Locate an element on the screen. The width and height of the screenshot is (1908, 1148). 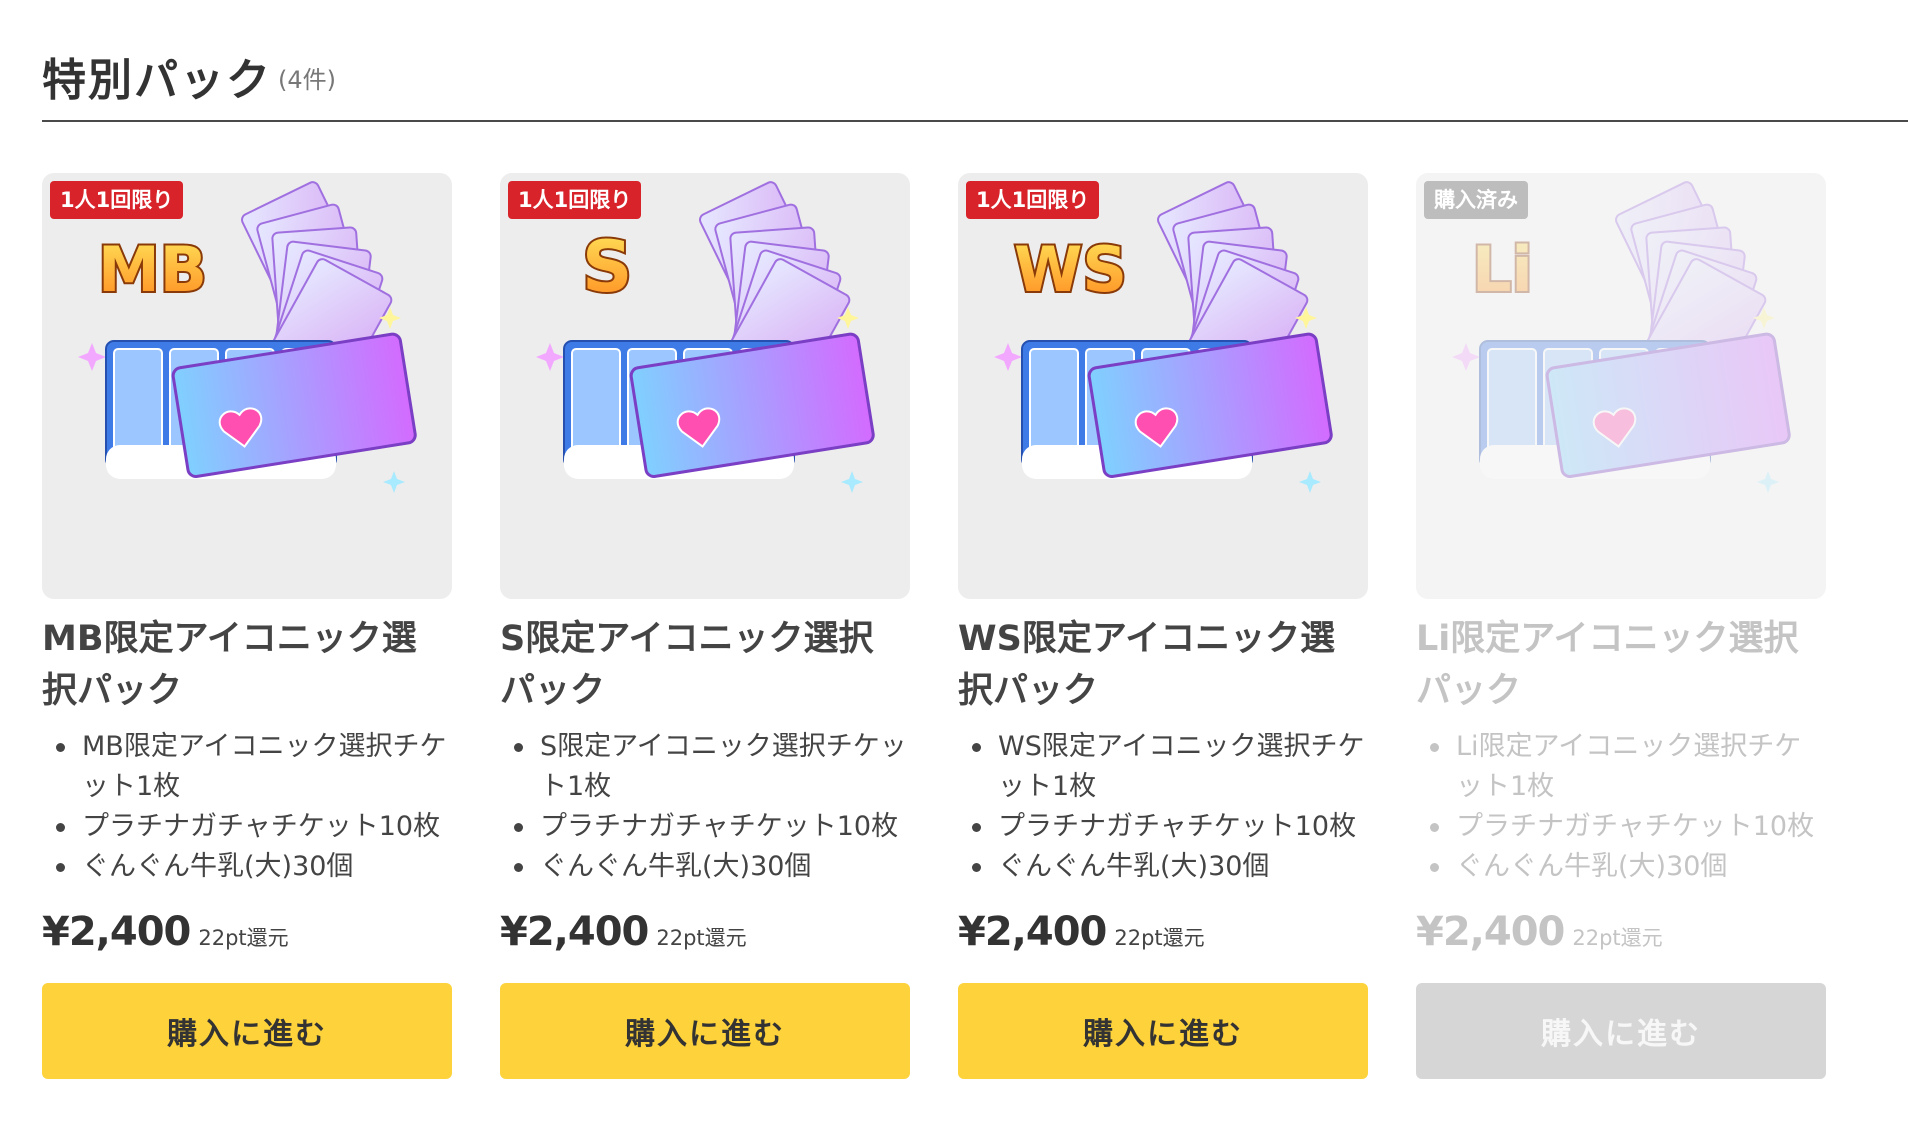
list-item: S限定アイコニック選択チケット1枚 is located at coordinates (705, 767).